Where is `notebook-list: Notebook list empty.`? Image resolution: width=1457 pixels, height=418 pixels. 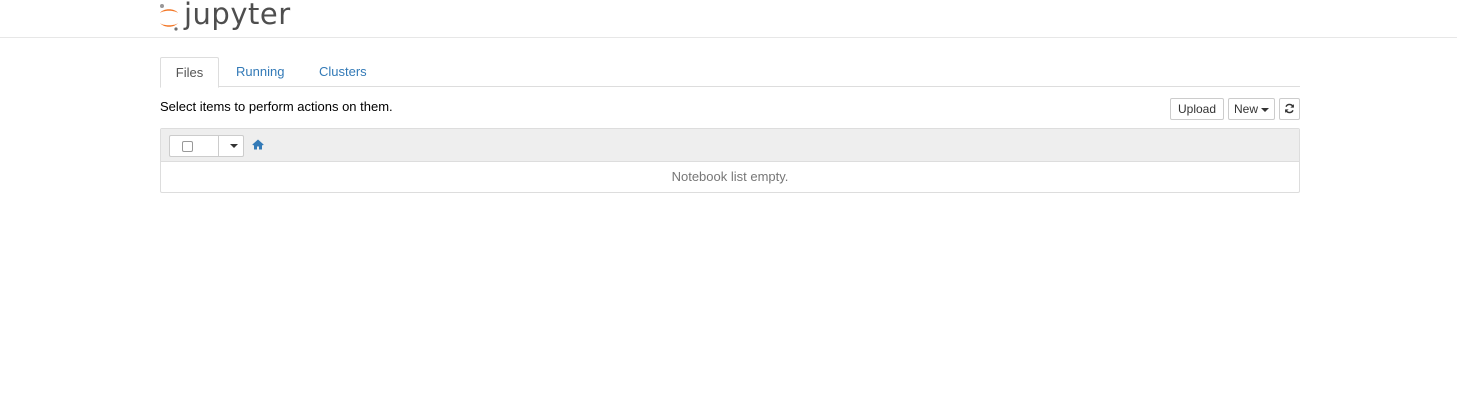 notebook-list: Notebook list empty. is located at coordinates (730, 160).